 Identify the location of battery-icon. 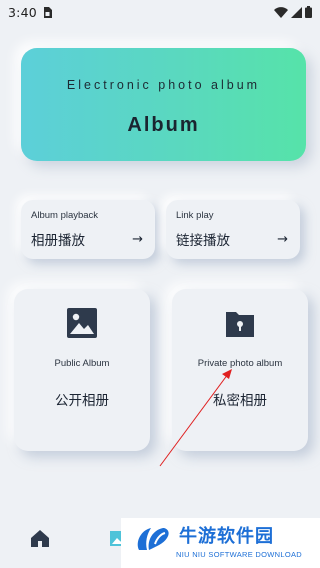
(308, 12).